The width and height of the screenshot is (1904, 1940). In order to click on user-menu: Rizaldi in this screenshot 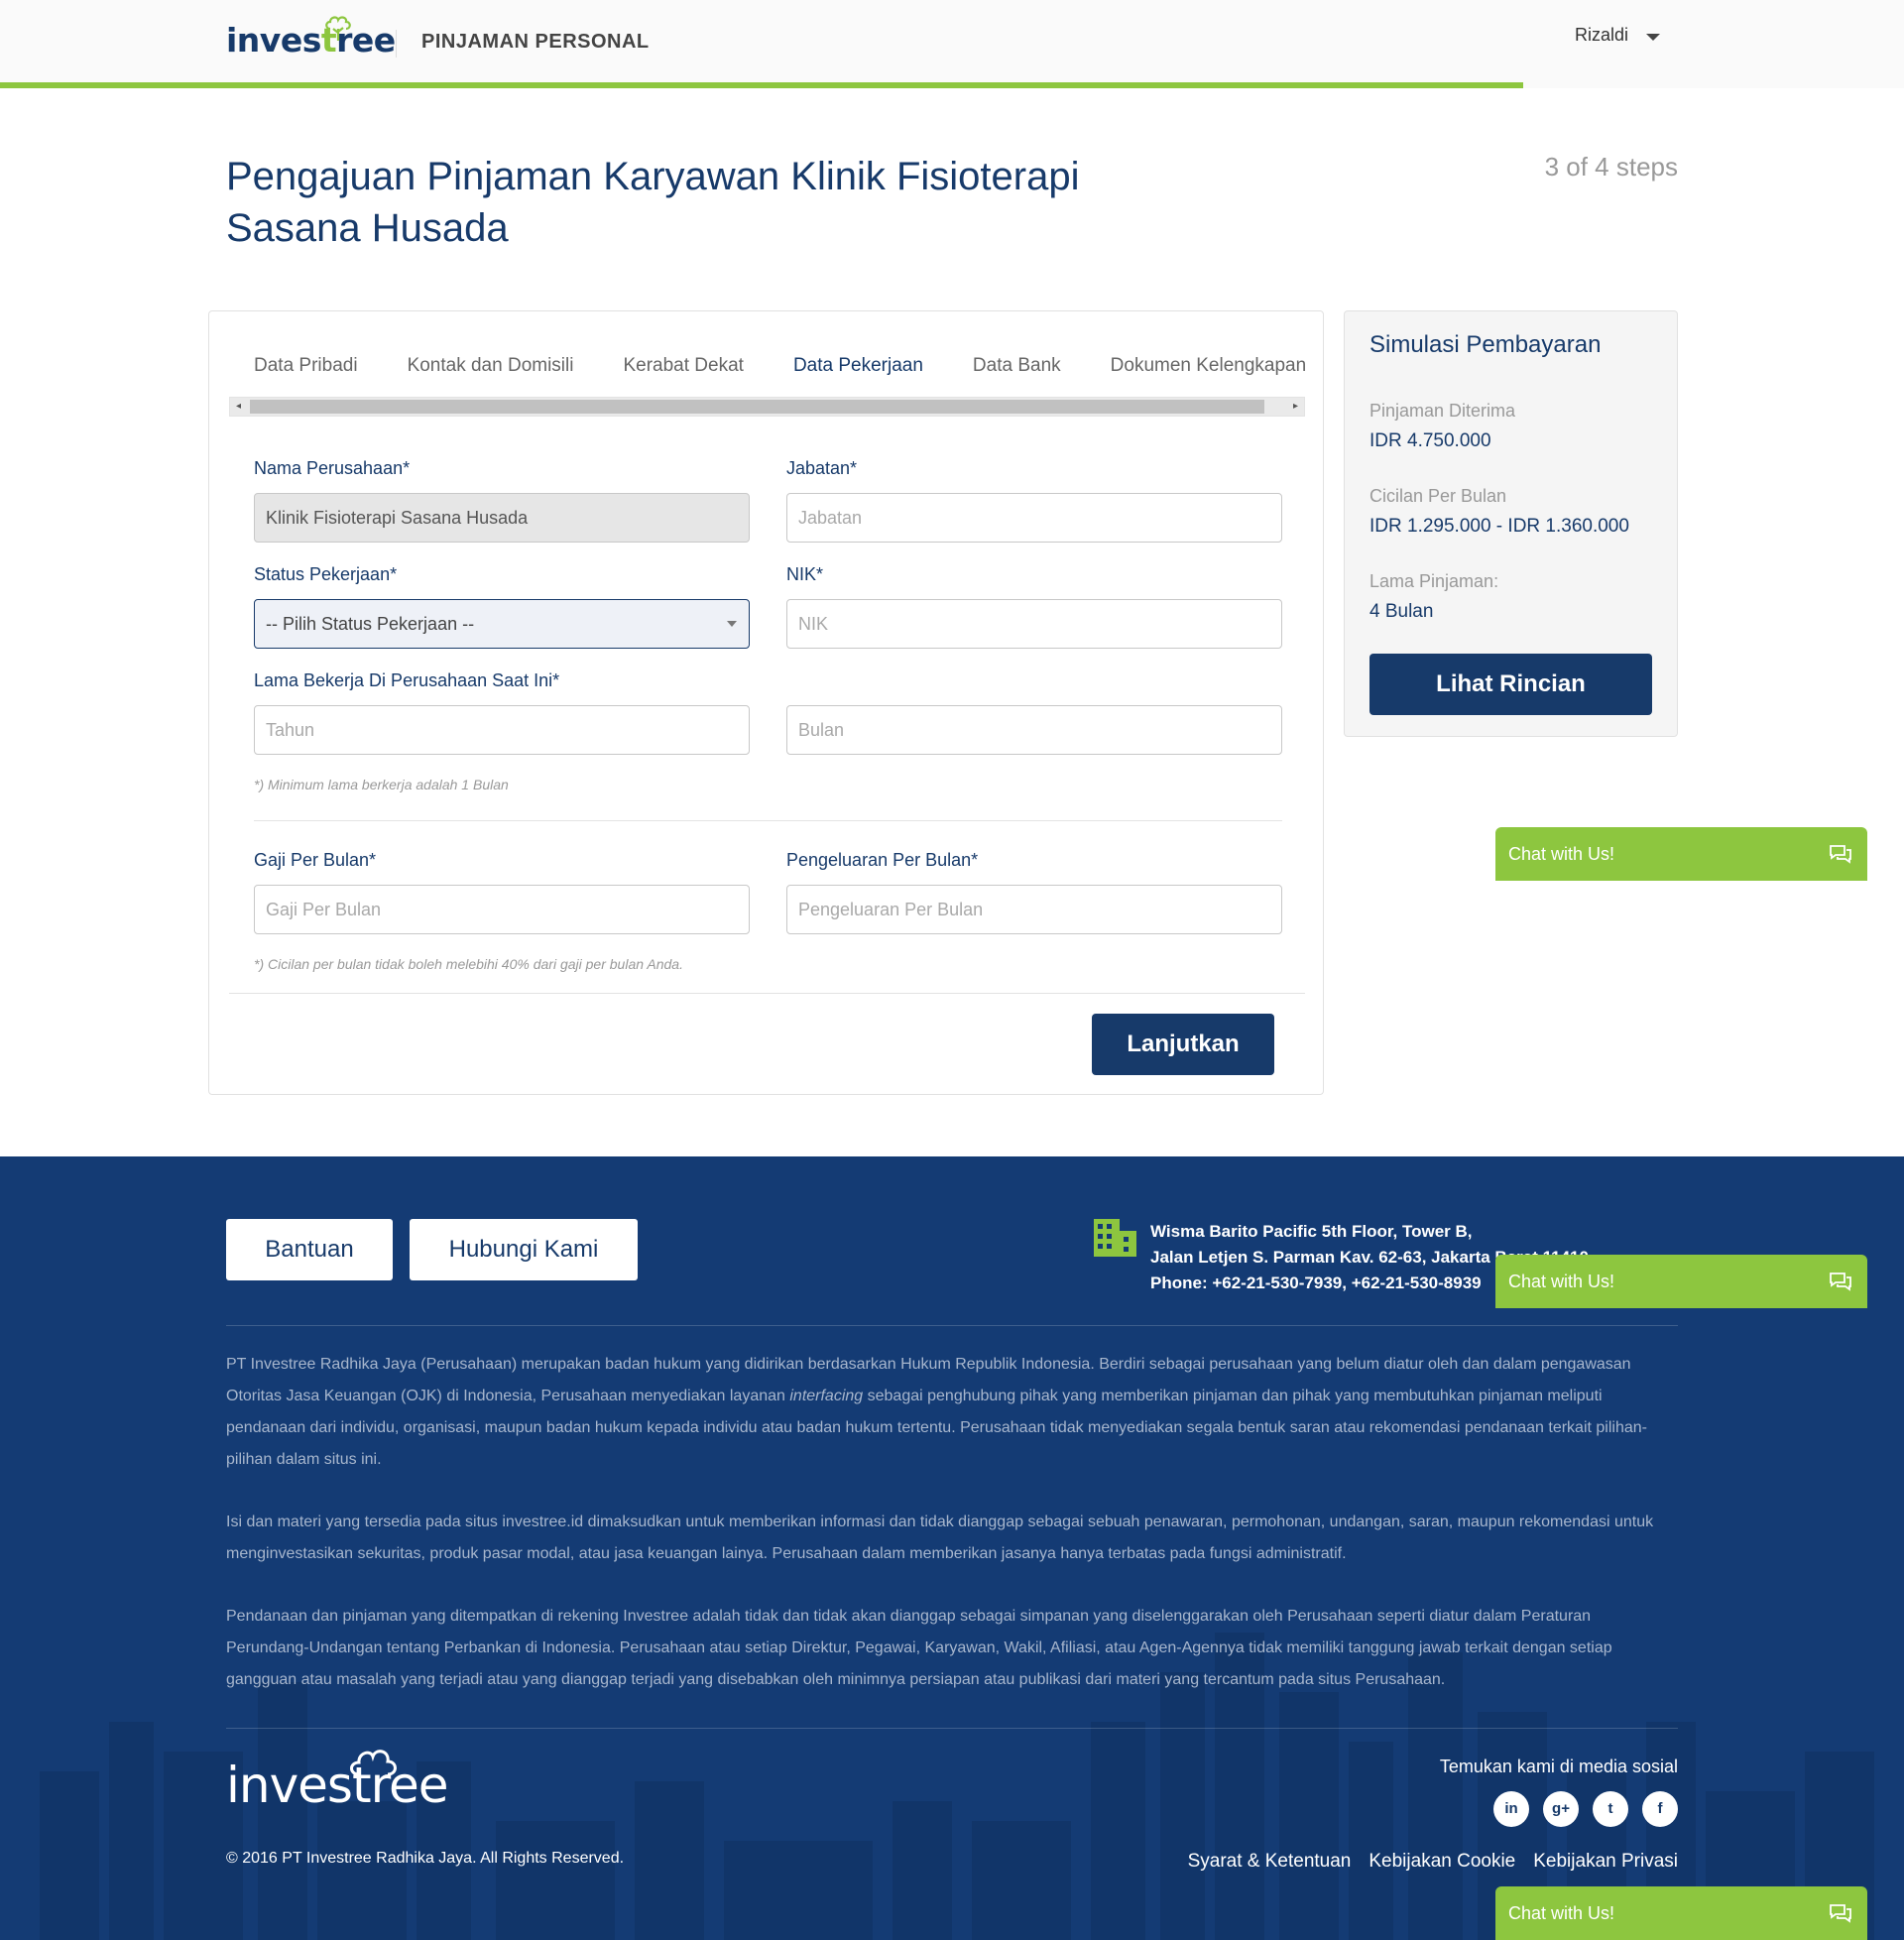, I will do `click(1618, 35)`.